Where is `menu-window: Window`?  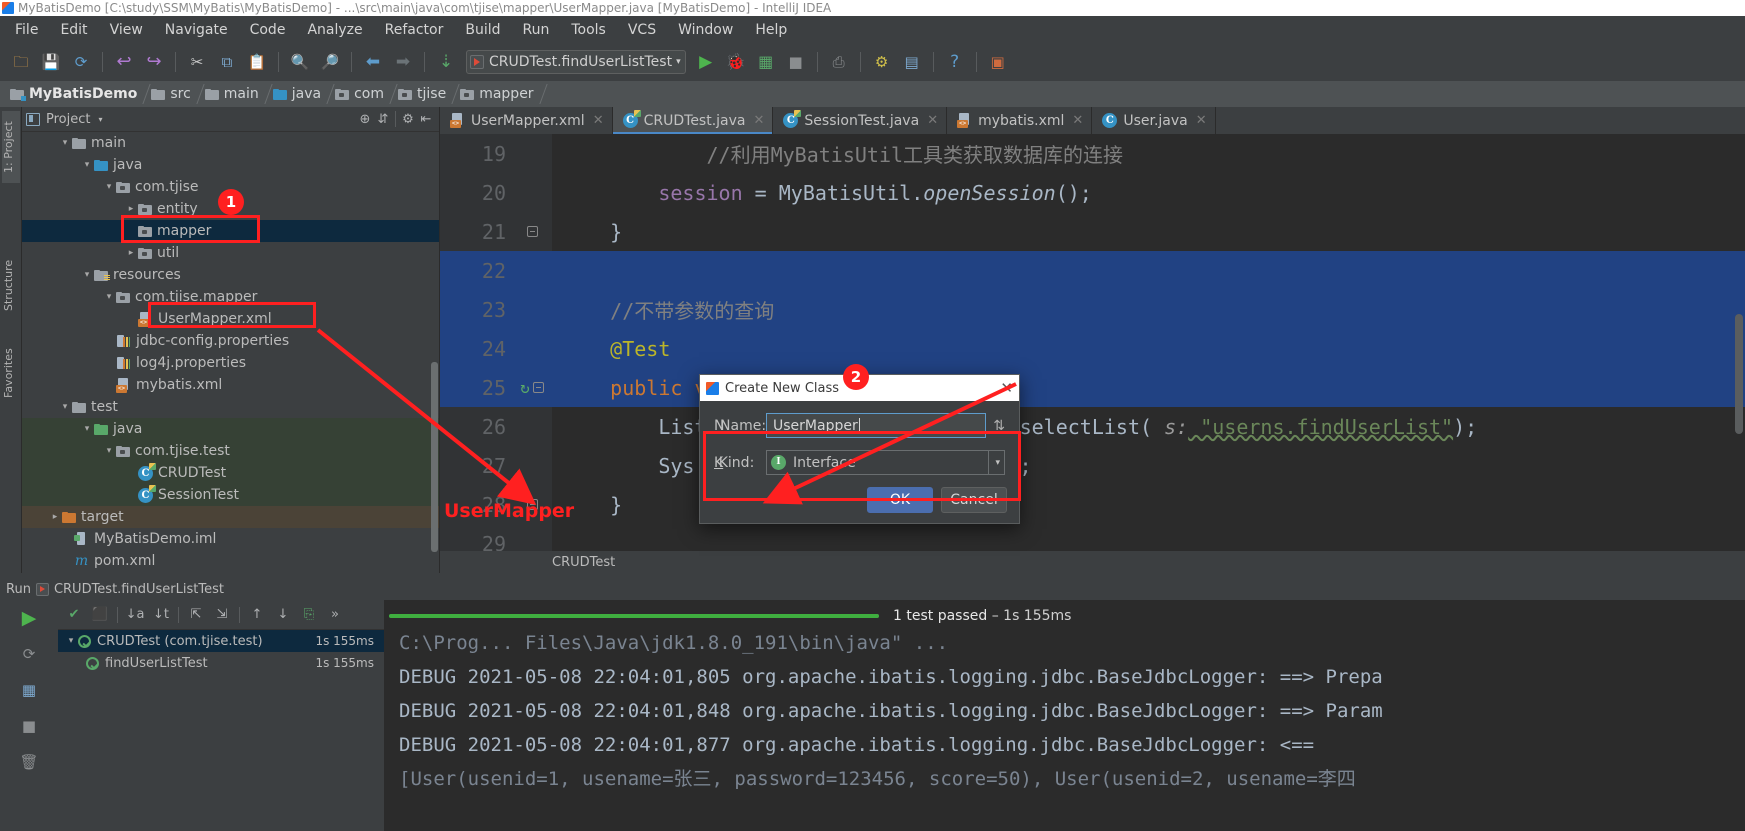 menu-window: Window is located at coordinates (705, 30).